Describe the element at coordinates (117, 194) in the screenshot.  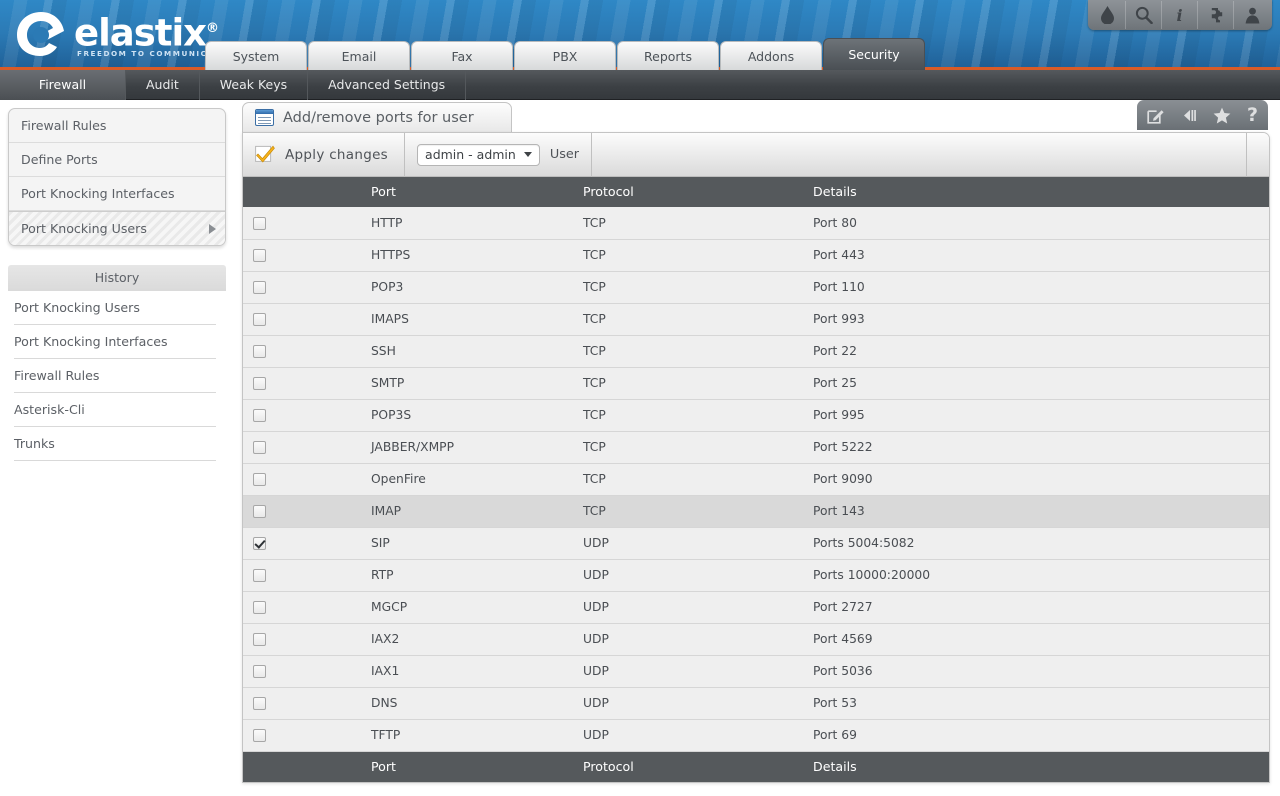
I see `sidebar-item-port-knocking-interfaces: Port Knocking Interfaces` at that location.